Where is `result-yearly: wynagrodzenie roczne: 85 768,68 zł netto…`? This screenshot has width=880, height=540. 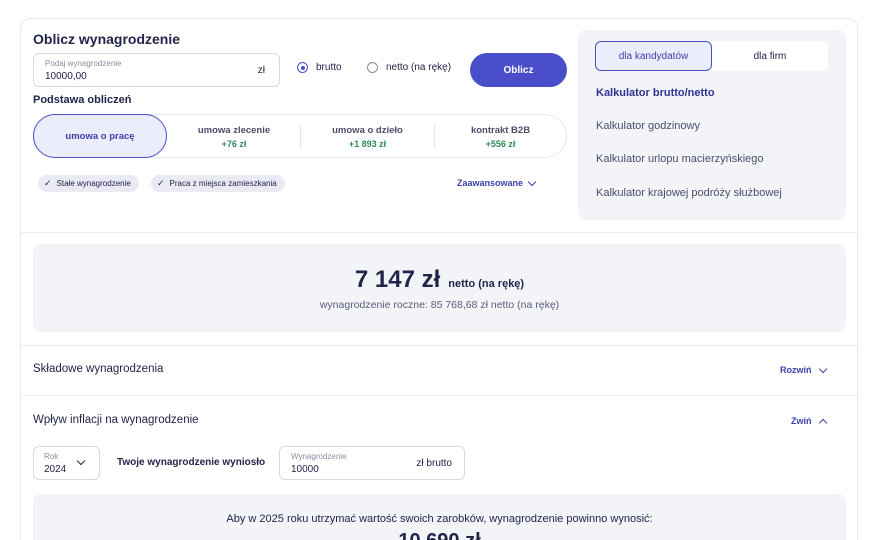 result-yearly: wynagrodzenie roczne: 85 768,68 zł netto… is located at coordinates (439, 305).